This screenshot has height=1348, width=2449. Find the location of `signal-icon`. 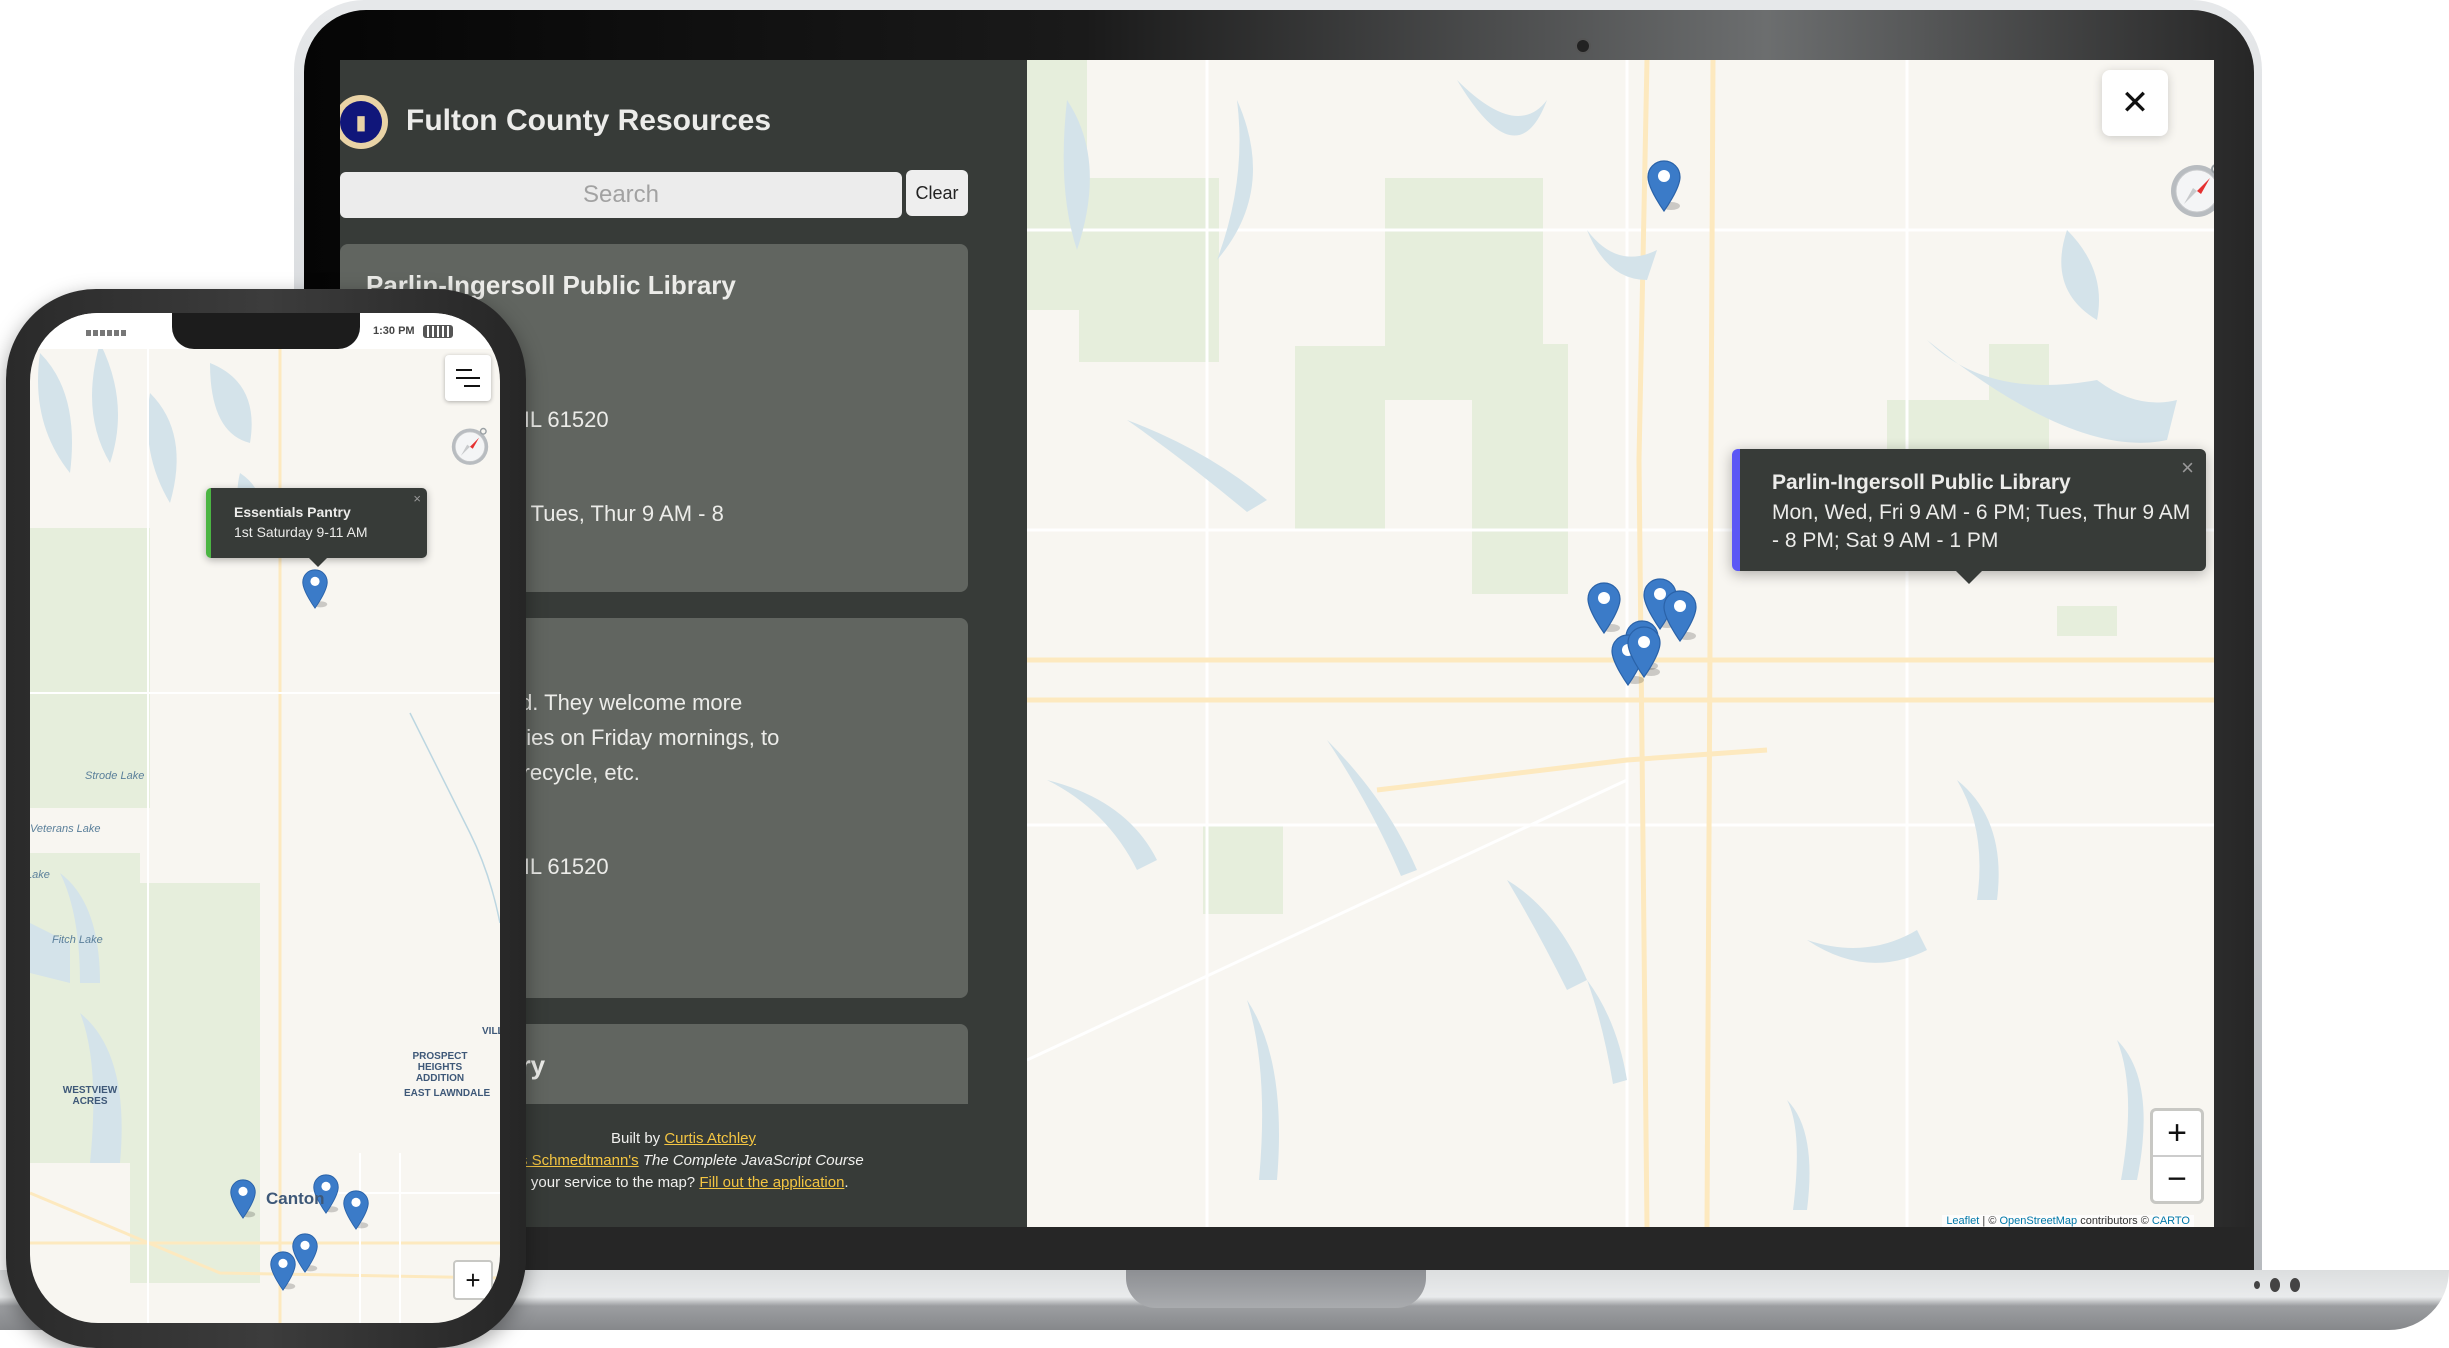

signal-icon is located at coordinates (106, 333).